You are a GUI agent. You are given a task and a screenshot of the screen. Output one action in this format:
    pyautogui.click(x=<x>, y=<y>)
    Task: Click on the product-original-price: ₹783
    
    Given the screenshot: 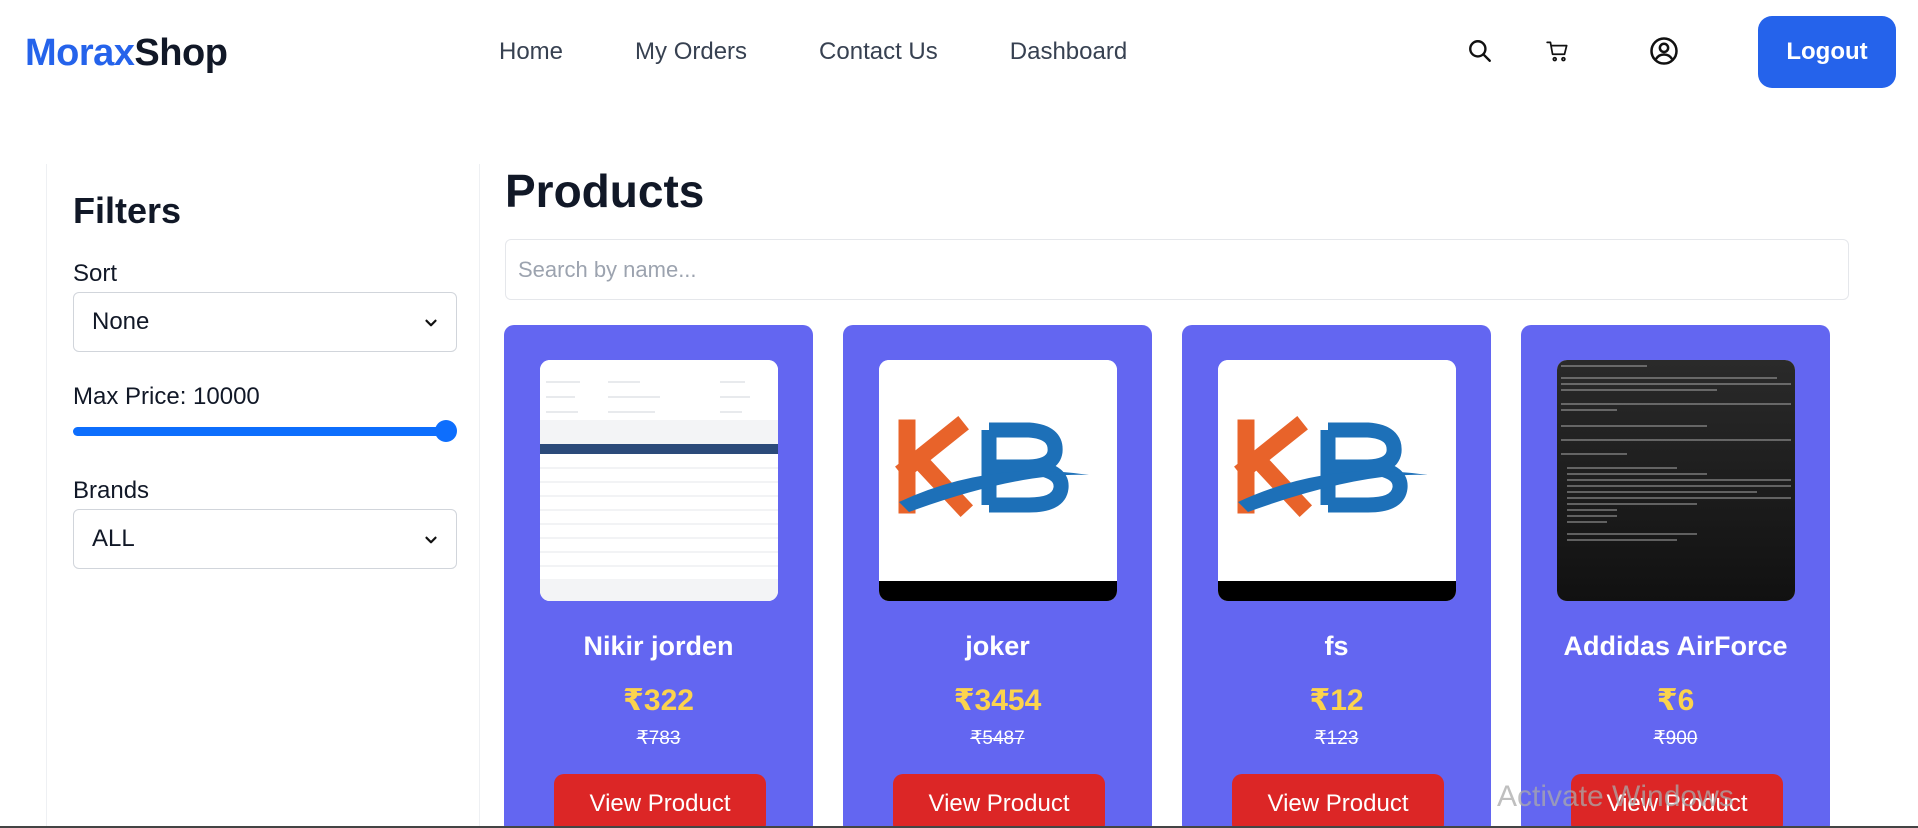 What is the action you would take?
    pyautogui.click(x=658, y=738)
    